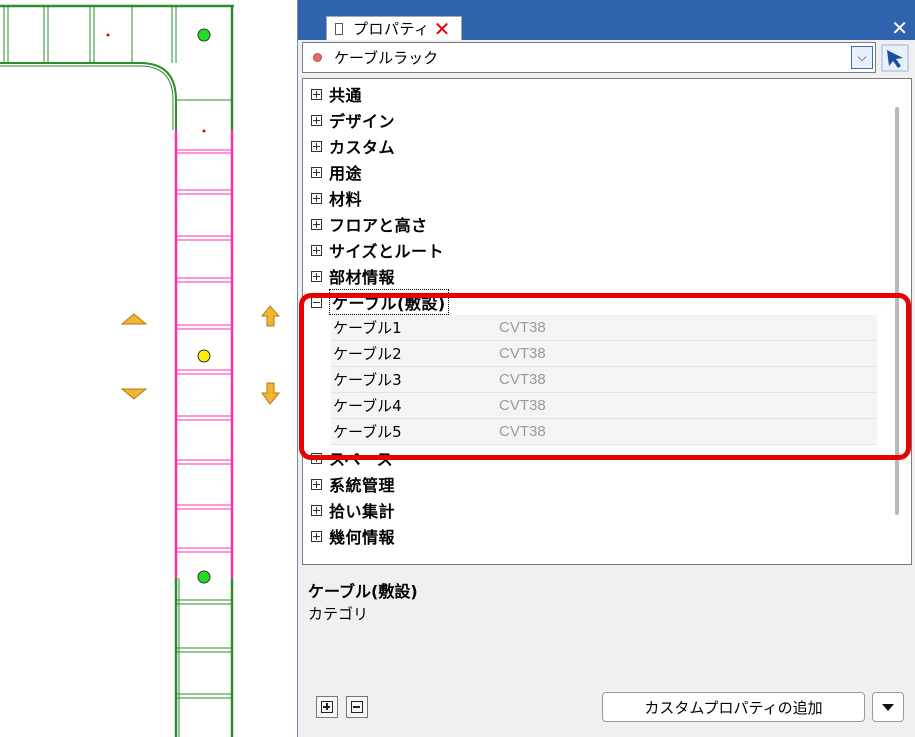 The width and height of the screenshot is (915, 737). Describe the element at coordinates (592, 250) in the screenshot. I see `category-row: サイズとルート` at that location.